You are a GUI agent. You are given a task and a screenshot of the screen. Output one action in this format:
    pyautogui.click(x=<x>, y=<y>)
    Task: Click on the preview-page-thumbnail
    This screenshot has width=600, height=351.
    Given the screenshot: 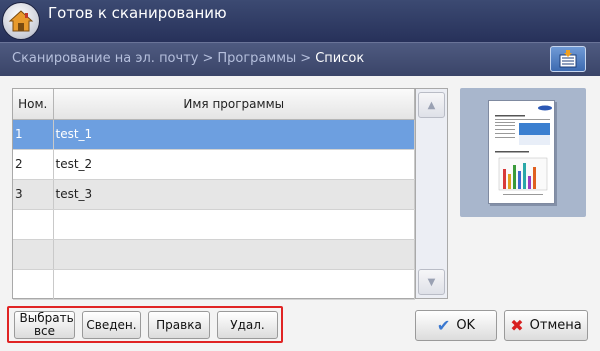 What is the action you would take?
    pyautogui.click(x=521, y=152)
    